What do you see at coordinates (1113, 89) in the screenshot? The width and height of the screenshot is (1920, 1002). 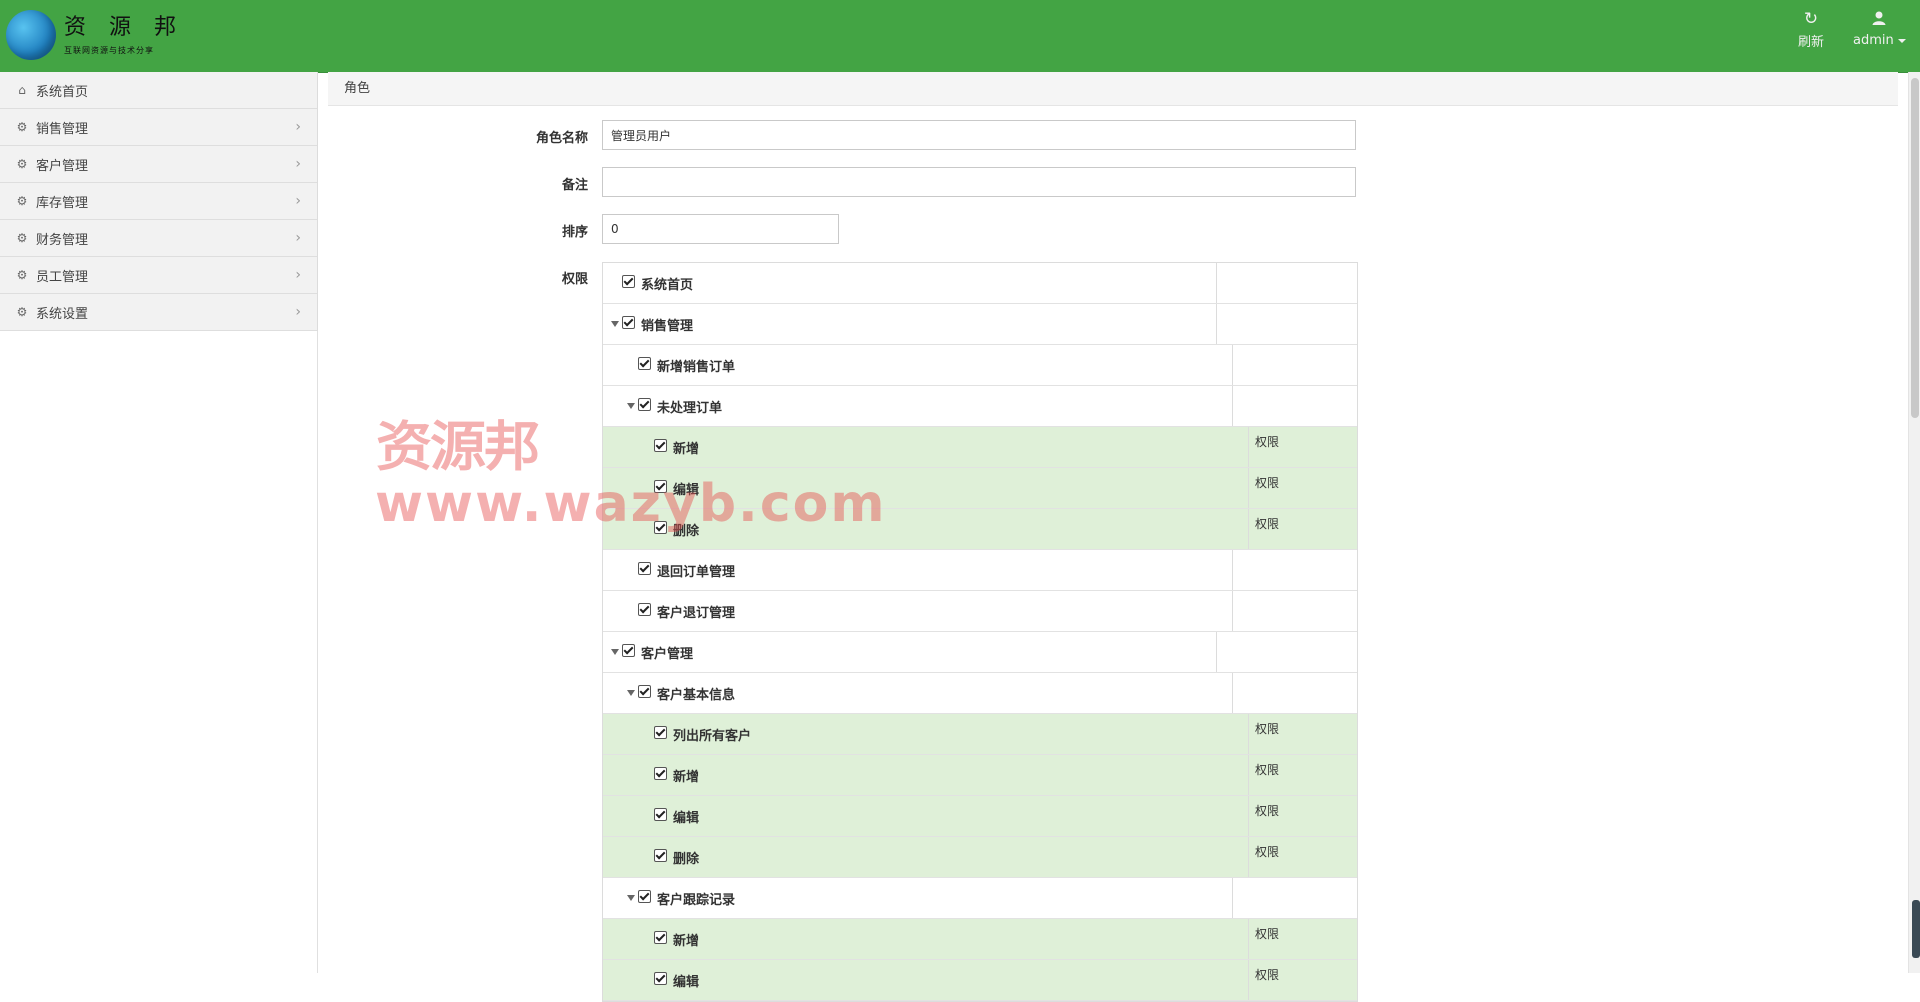 I see `breadcrumb: 角色` at bounding box center [1113, 89].